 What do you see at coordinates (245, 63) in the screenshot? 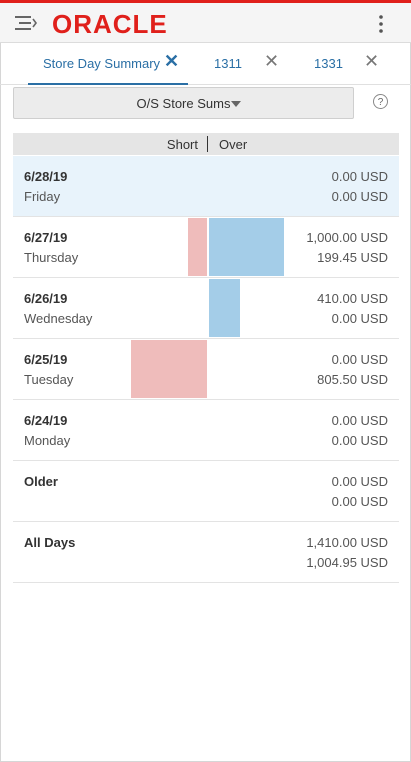
I see `tab-1311: 1311 ✕` at bounding box center [245, 63].